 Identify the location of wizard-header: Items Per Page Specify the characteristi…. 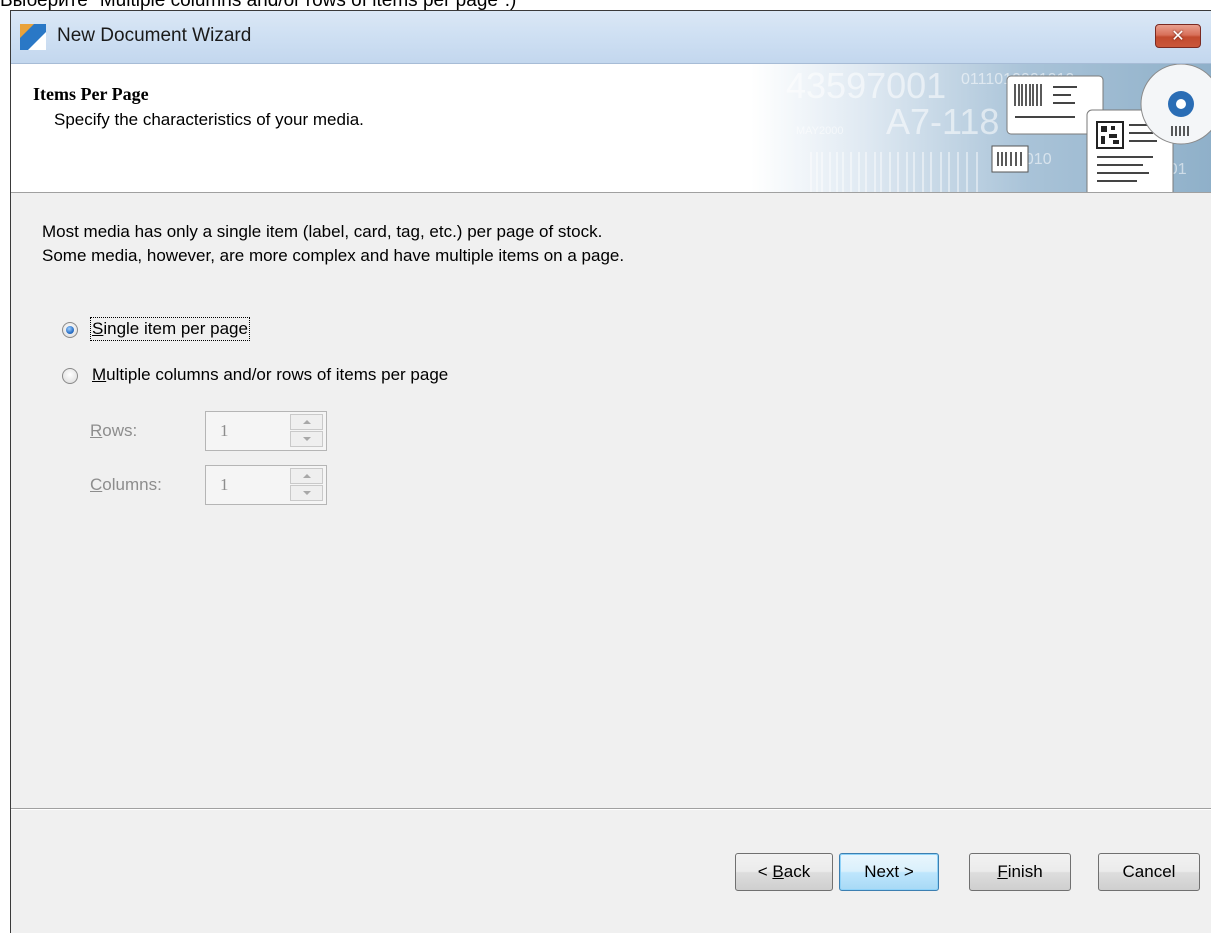
(611, 128).